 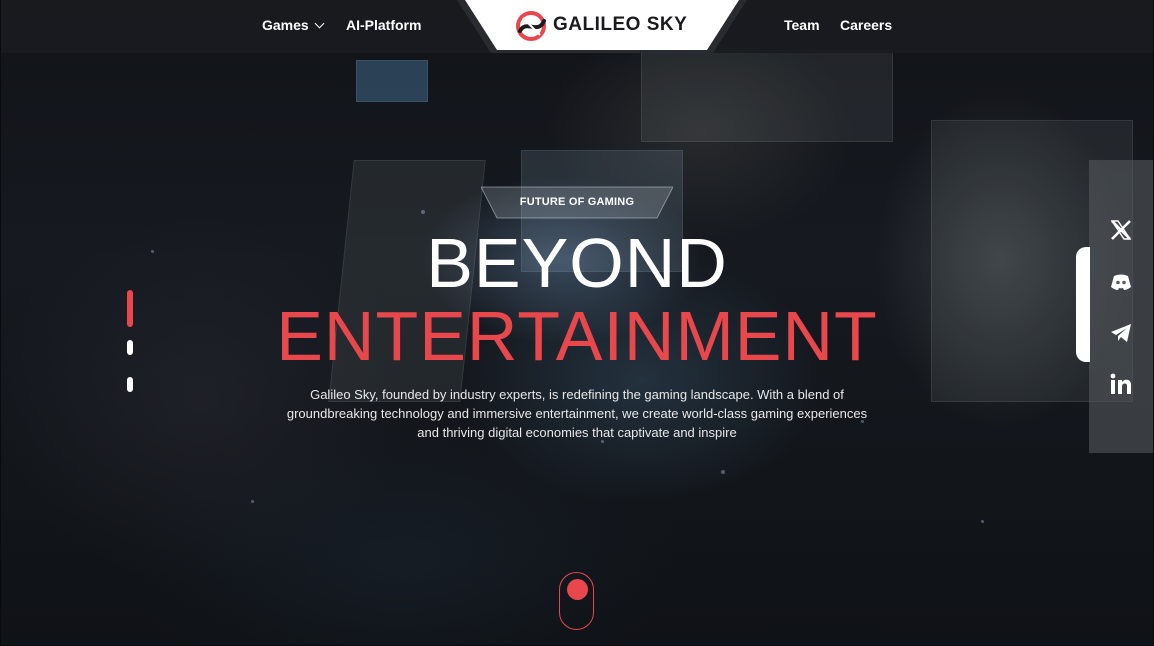 I want to click on nav-team: Team, so click(x=802, y=25).